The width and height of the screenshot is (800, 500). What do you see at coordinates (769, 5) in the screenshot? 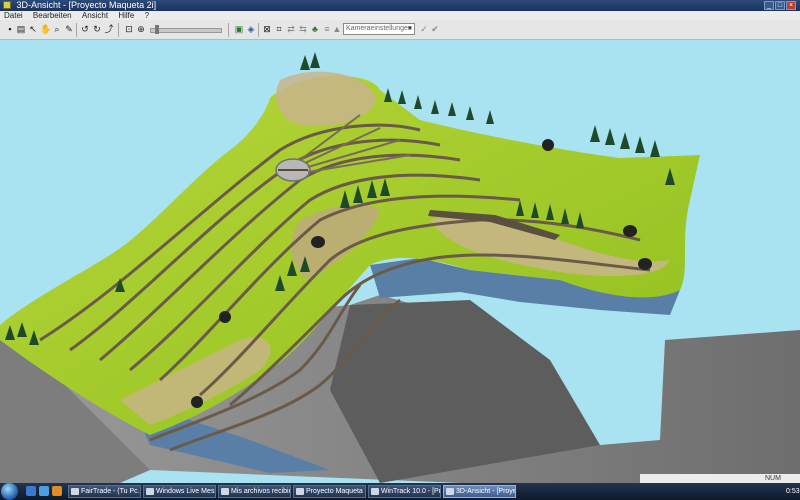
I see `minimize-button: _` at bounding box center [769, 5].